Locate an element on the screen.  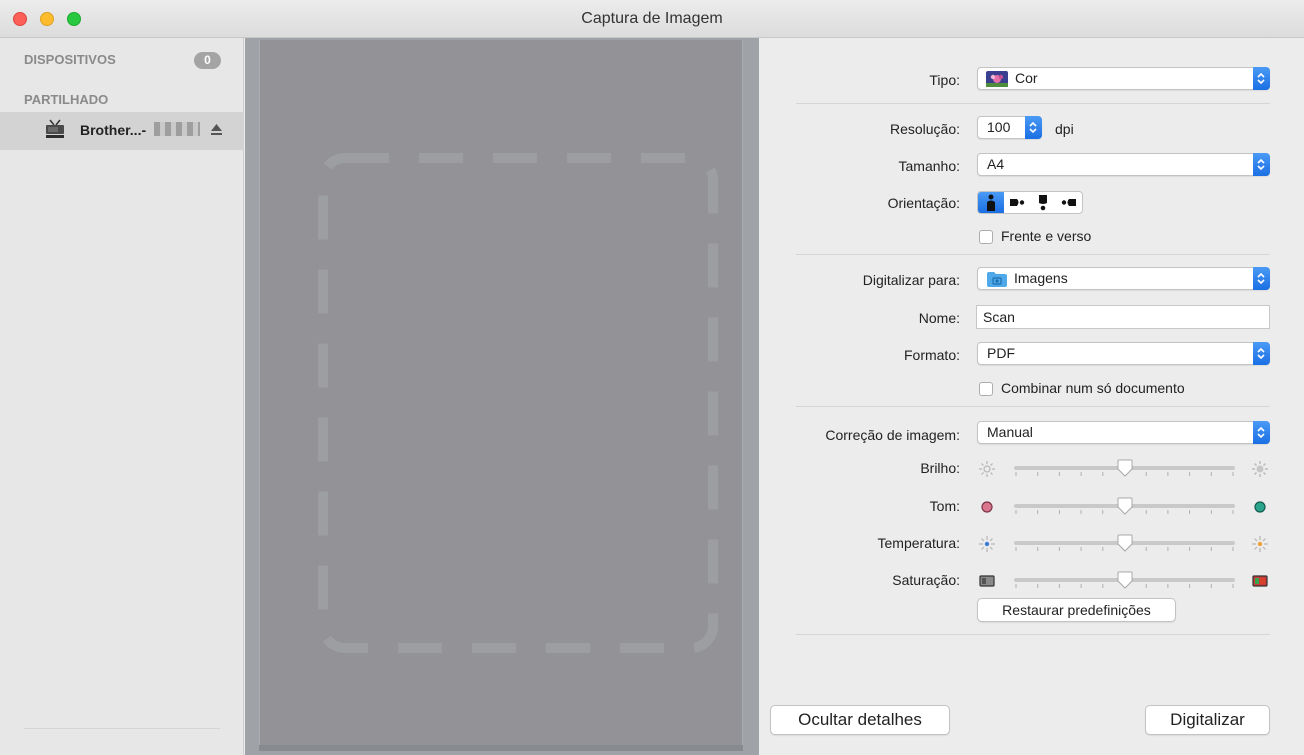
name-label: Nome: is located at coordinates (939, 318).